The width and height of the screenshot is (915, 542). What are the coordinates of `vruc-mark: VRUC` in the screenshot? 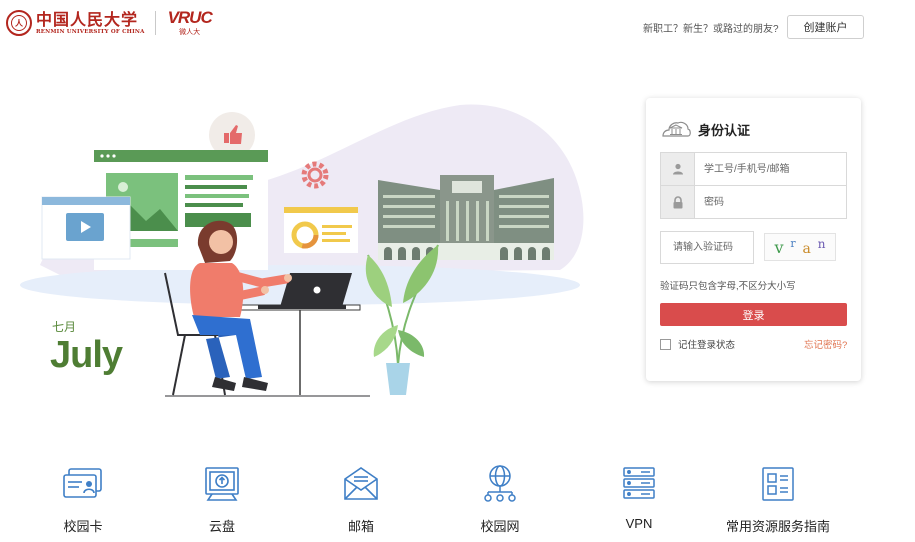 It's located at (190, 17).